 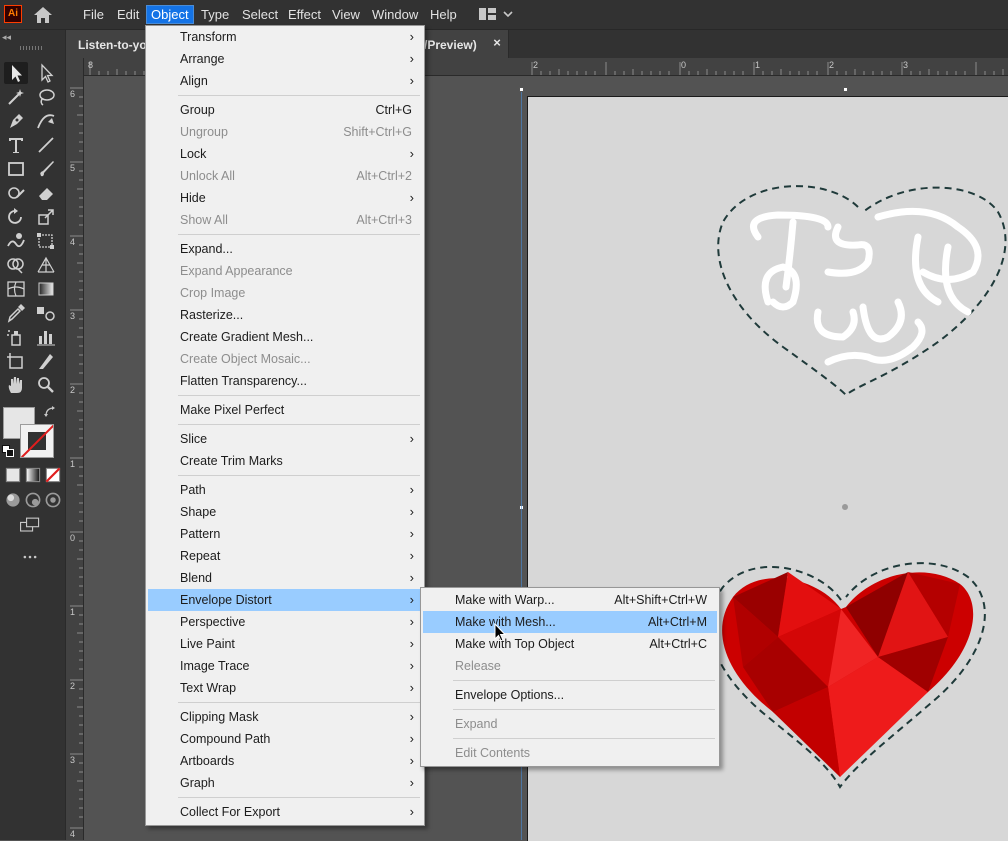 I want to click on warp-tool-icon, so click(x=16, y=241).